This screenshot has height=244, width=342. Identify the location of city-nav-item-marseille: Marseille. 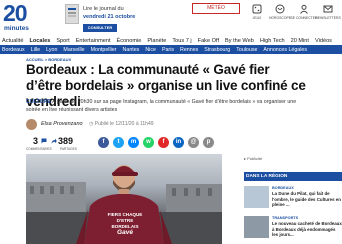
(73, 50).